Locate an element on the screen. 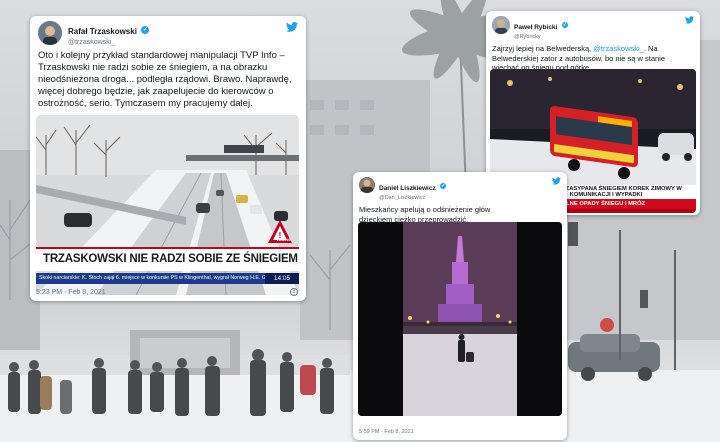 The width and height of the screenshot is (720, 442). author-name: Paweł Rybicki is located at coordinates (535, 27).